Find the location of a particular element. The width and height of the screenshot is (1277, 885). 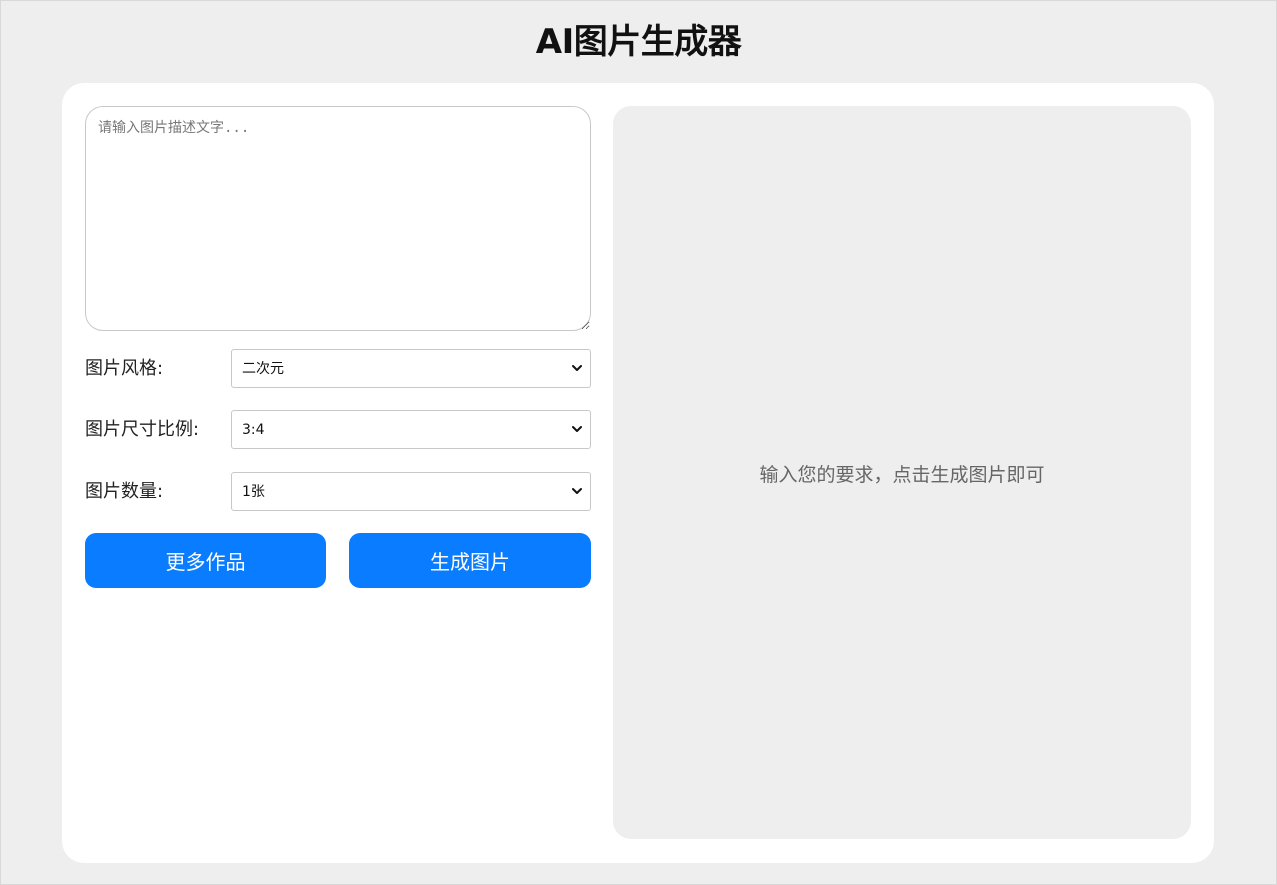

ratio-label: 图片尺寸比例: is located at coordinates (142, 429).